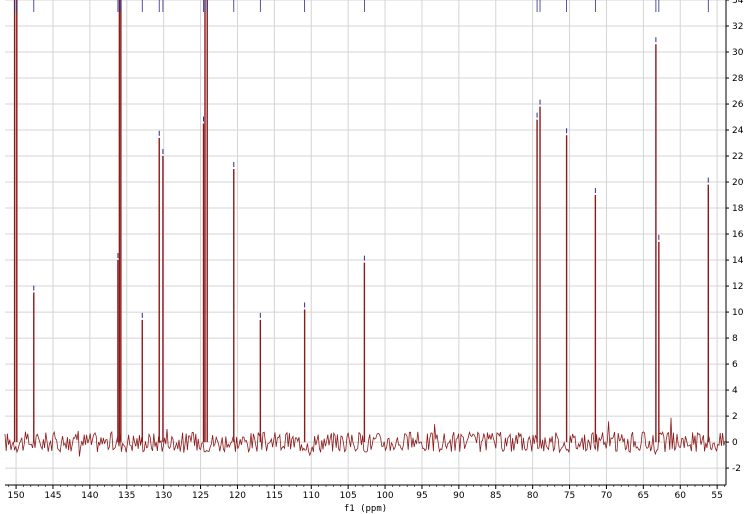  What do you see at coordinates (738, 313) in the screenshot?
I see `y-tick-label: 10` at bounding box center [738, 313].